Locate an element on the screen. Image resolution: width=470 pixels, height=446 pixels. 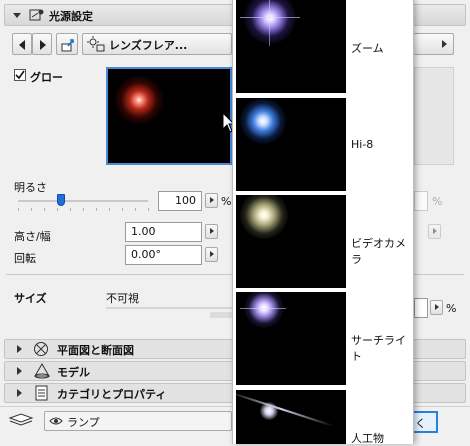
size-value-label: 不可視 is located at coordinates (122, 298).